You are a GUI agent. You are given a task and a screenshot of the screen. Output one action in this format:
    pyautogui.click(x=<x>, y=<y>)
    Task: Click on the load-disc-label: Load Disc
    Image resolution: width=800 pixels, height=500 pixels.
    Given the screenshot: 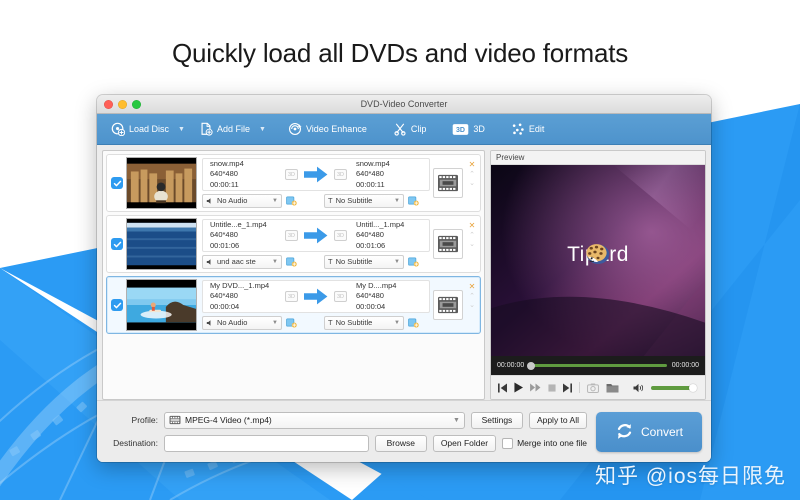 What is the action you would take?
    pyautogui.click(x=149, y=129)
    